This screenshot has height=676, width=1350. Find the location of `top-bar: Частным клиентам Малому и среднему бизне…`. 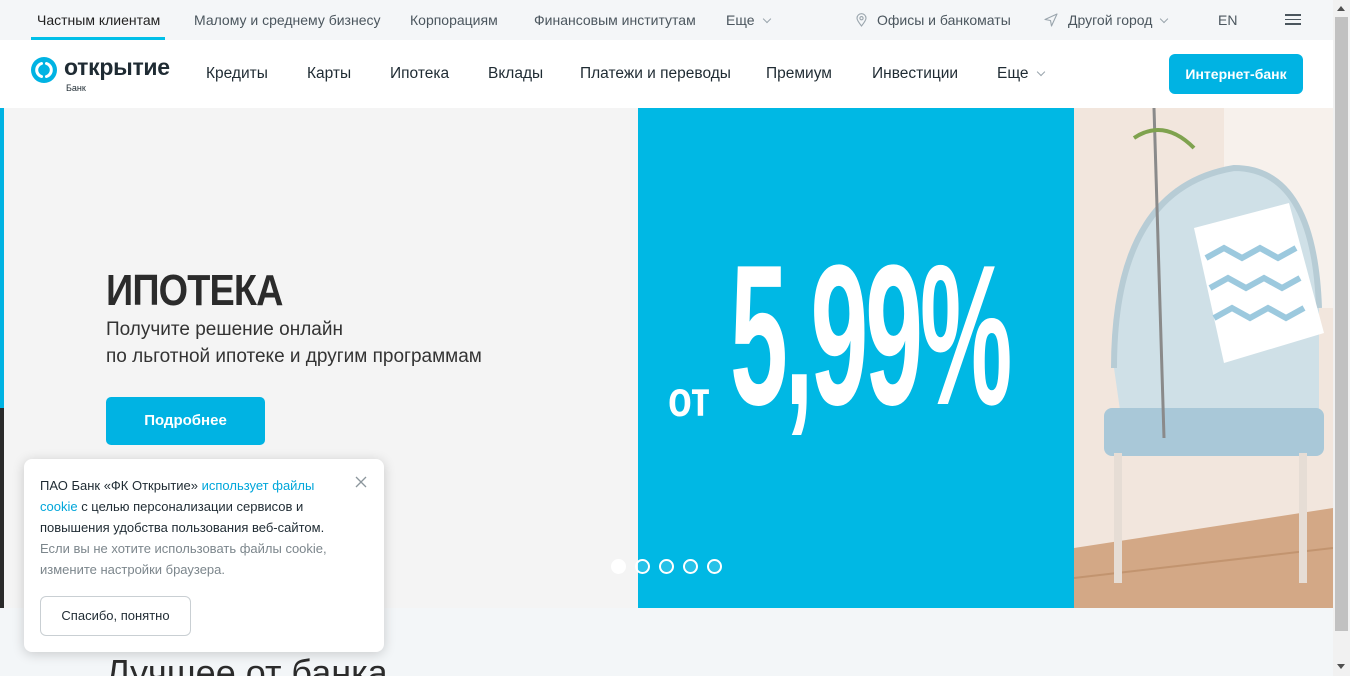

top-bar: Частным клиентам Малому и среднему бизне… is located at coordinates (666, 20).